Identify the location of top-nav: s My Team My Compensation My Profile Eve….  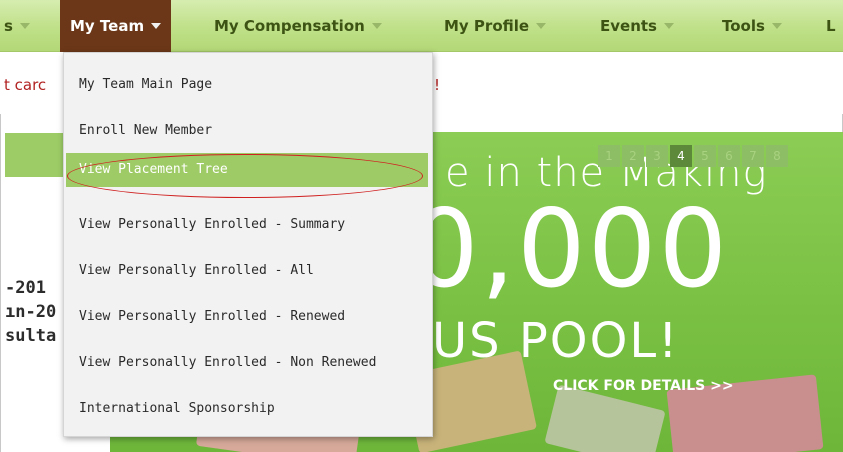
(421, 26).